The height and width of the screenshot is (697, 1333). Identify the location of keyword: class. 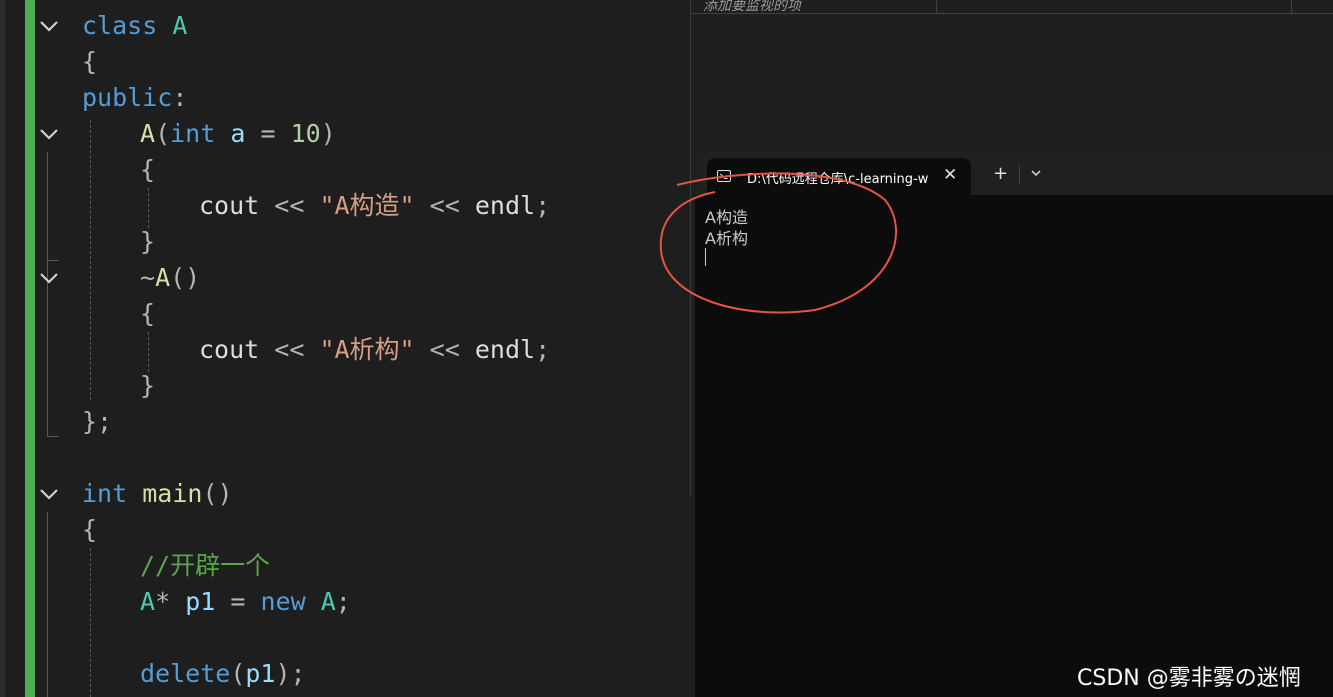
(120, 25).